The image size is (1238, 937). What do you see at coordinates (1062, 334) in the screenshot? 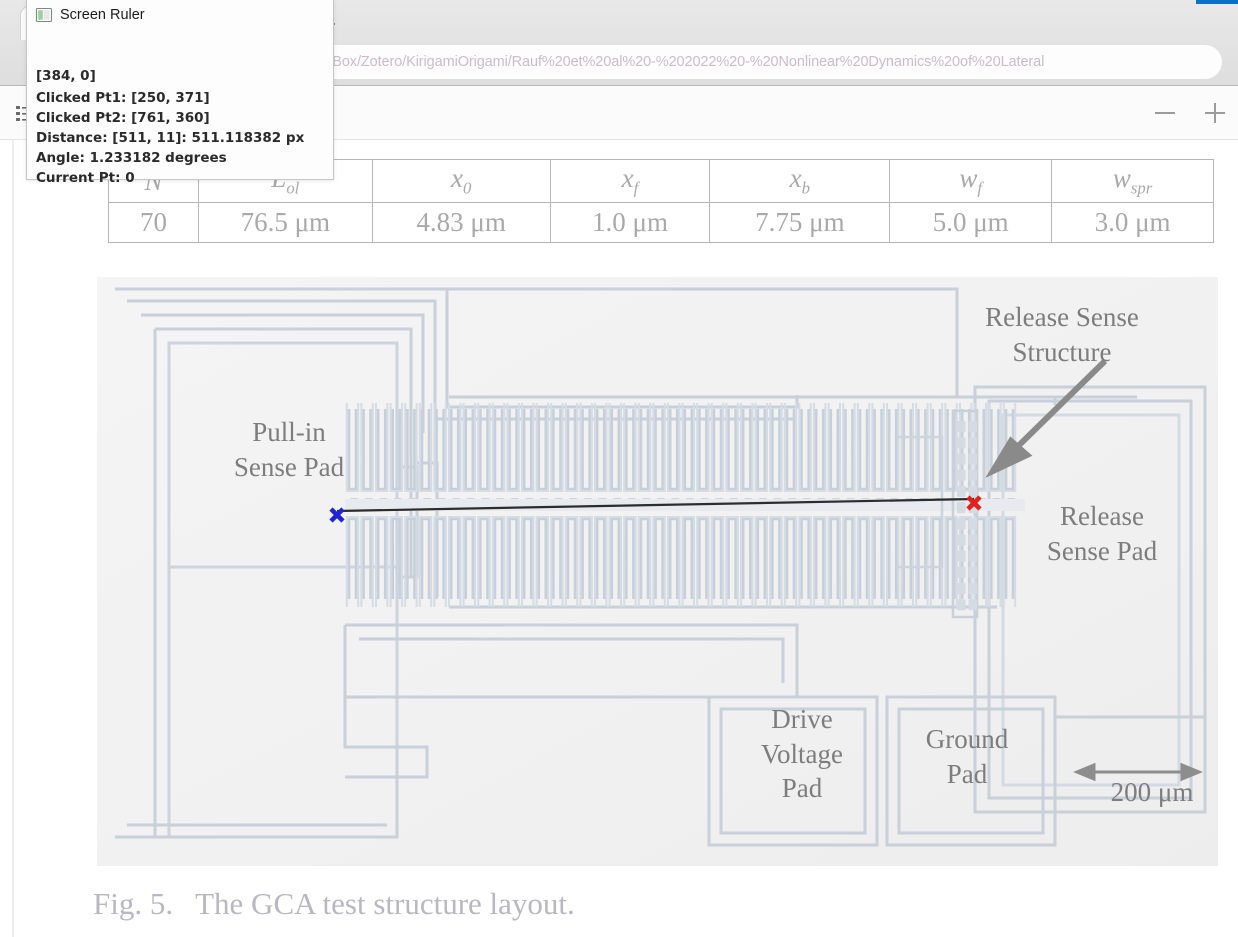
I see `figure-label-release-sense-structure: Release Sense Structure` at bounding box center [1062, 334].